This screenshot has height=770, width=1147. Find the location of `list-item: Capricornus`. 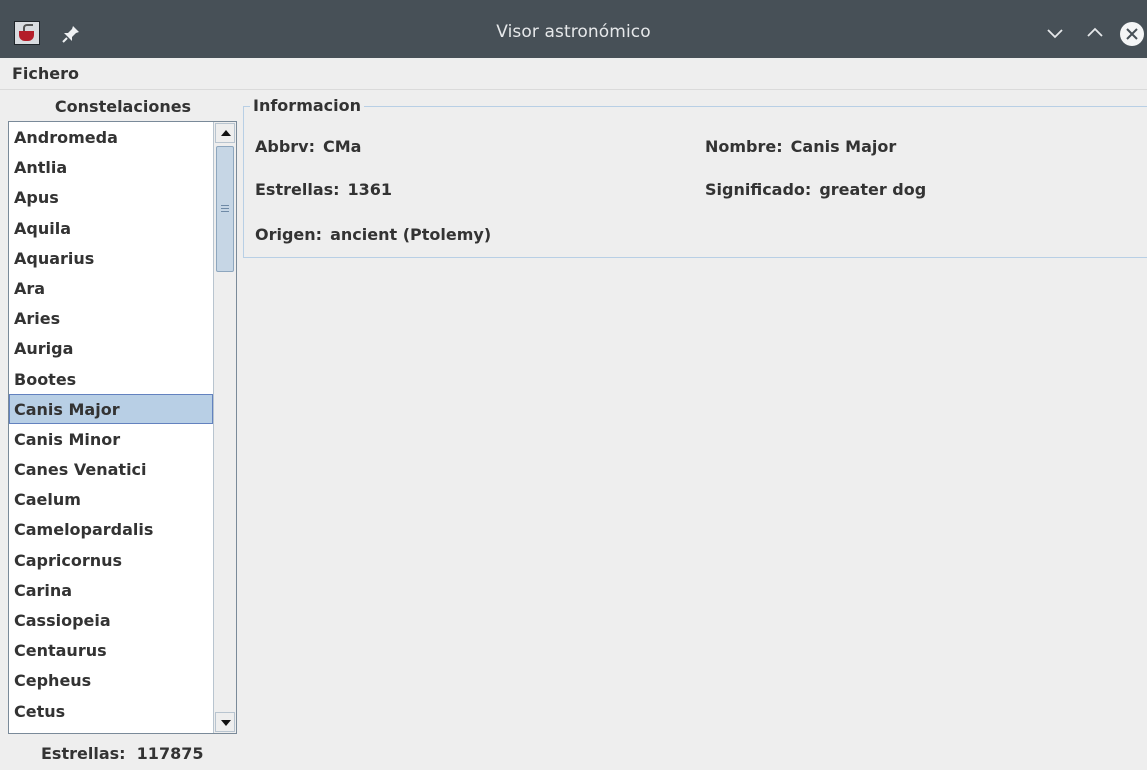

list-item: Capricornus is located at coordinates (111, 560).